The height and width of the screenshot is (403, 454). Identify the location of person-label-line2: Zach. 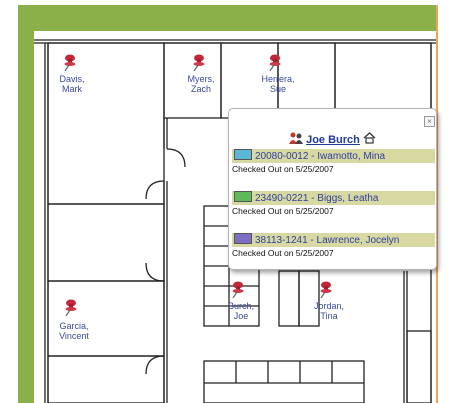
(200, 89).